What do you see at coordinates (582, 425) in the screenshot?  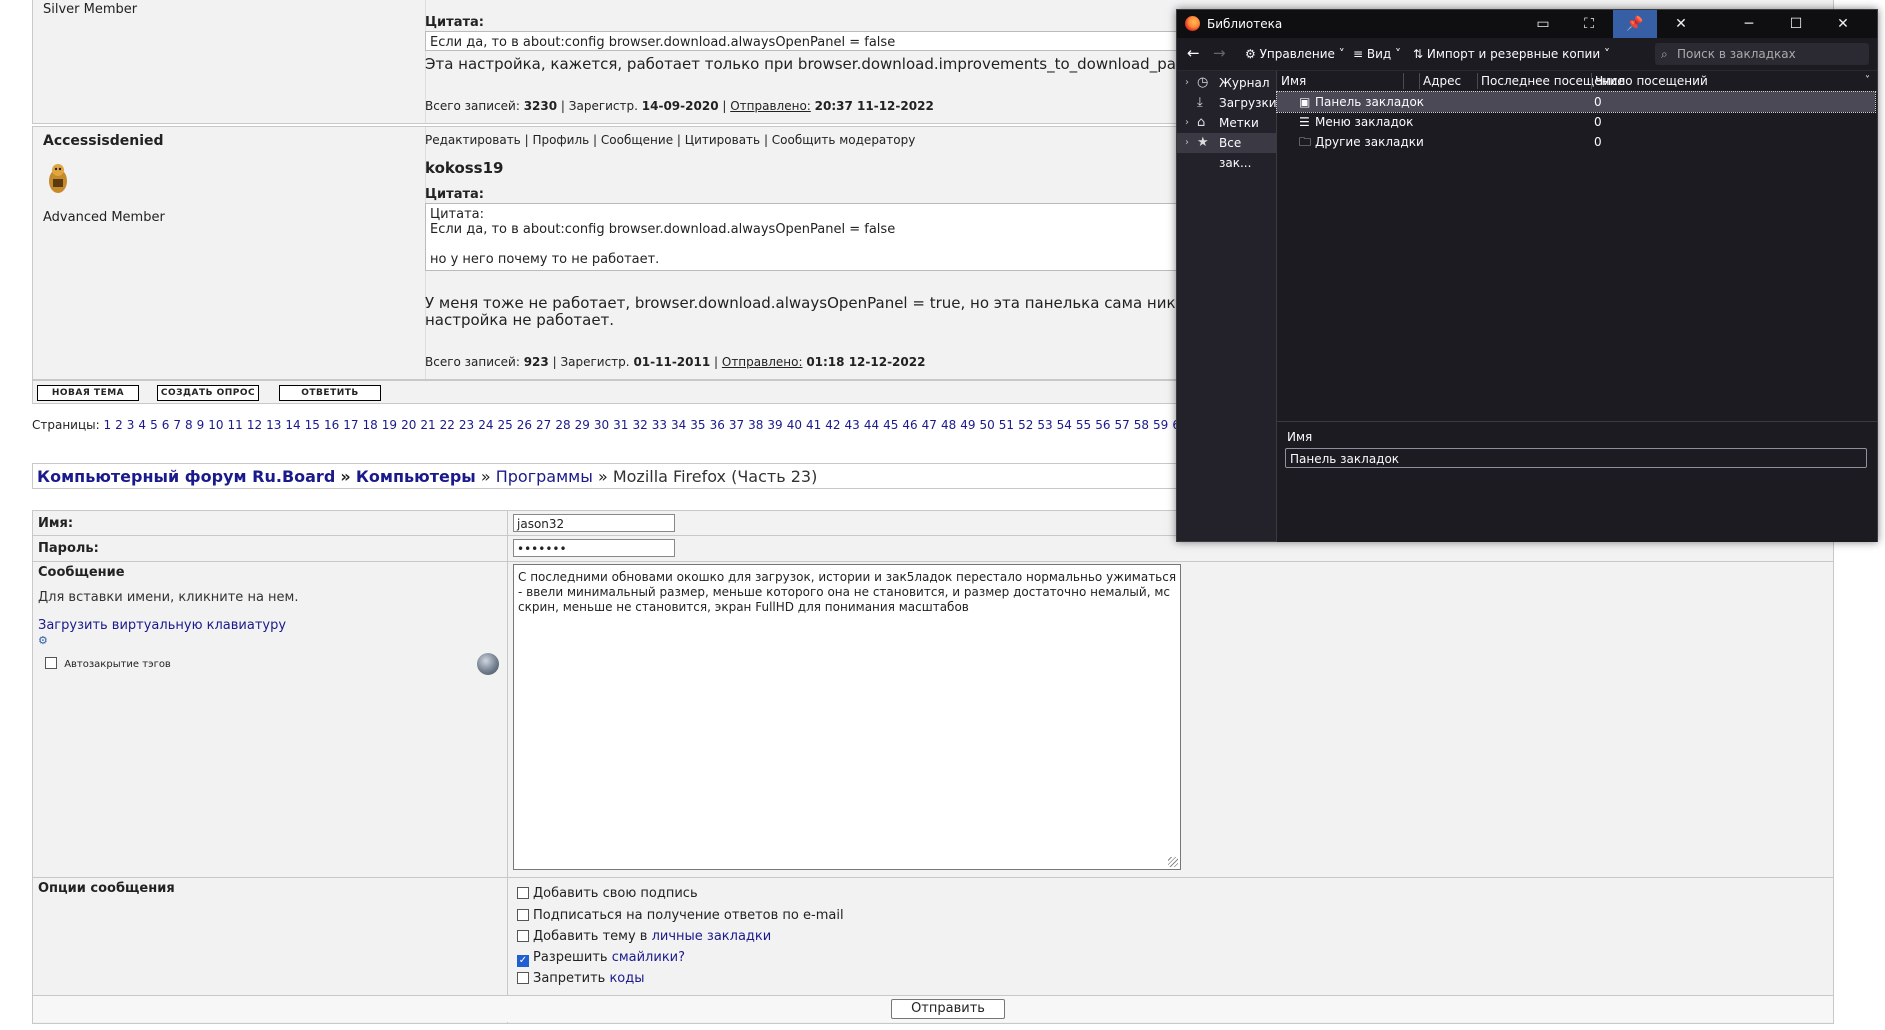 I see `page-link: 29` at bounding box center [582, 425].